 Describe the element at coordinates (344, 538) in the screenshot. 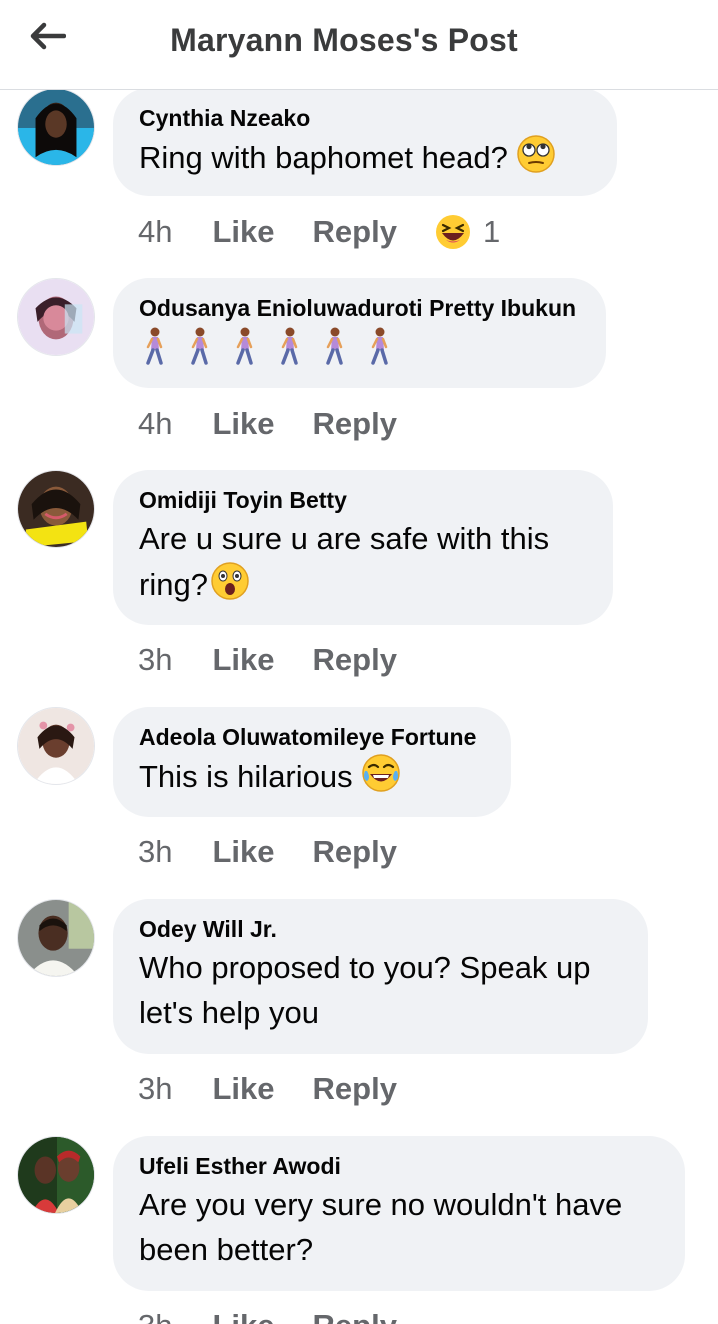

I see `comment-text-line: Are u sure u are safe with this` at that location.